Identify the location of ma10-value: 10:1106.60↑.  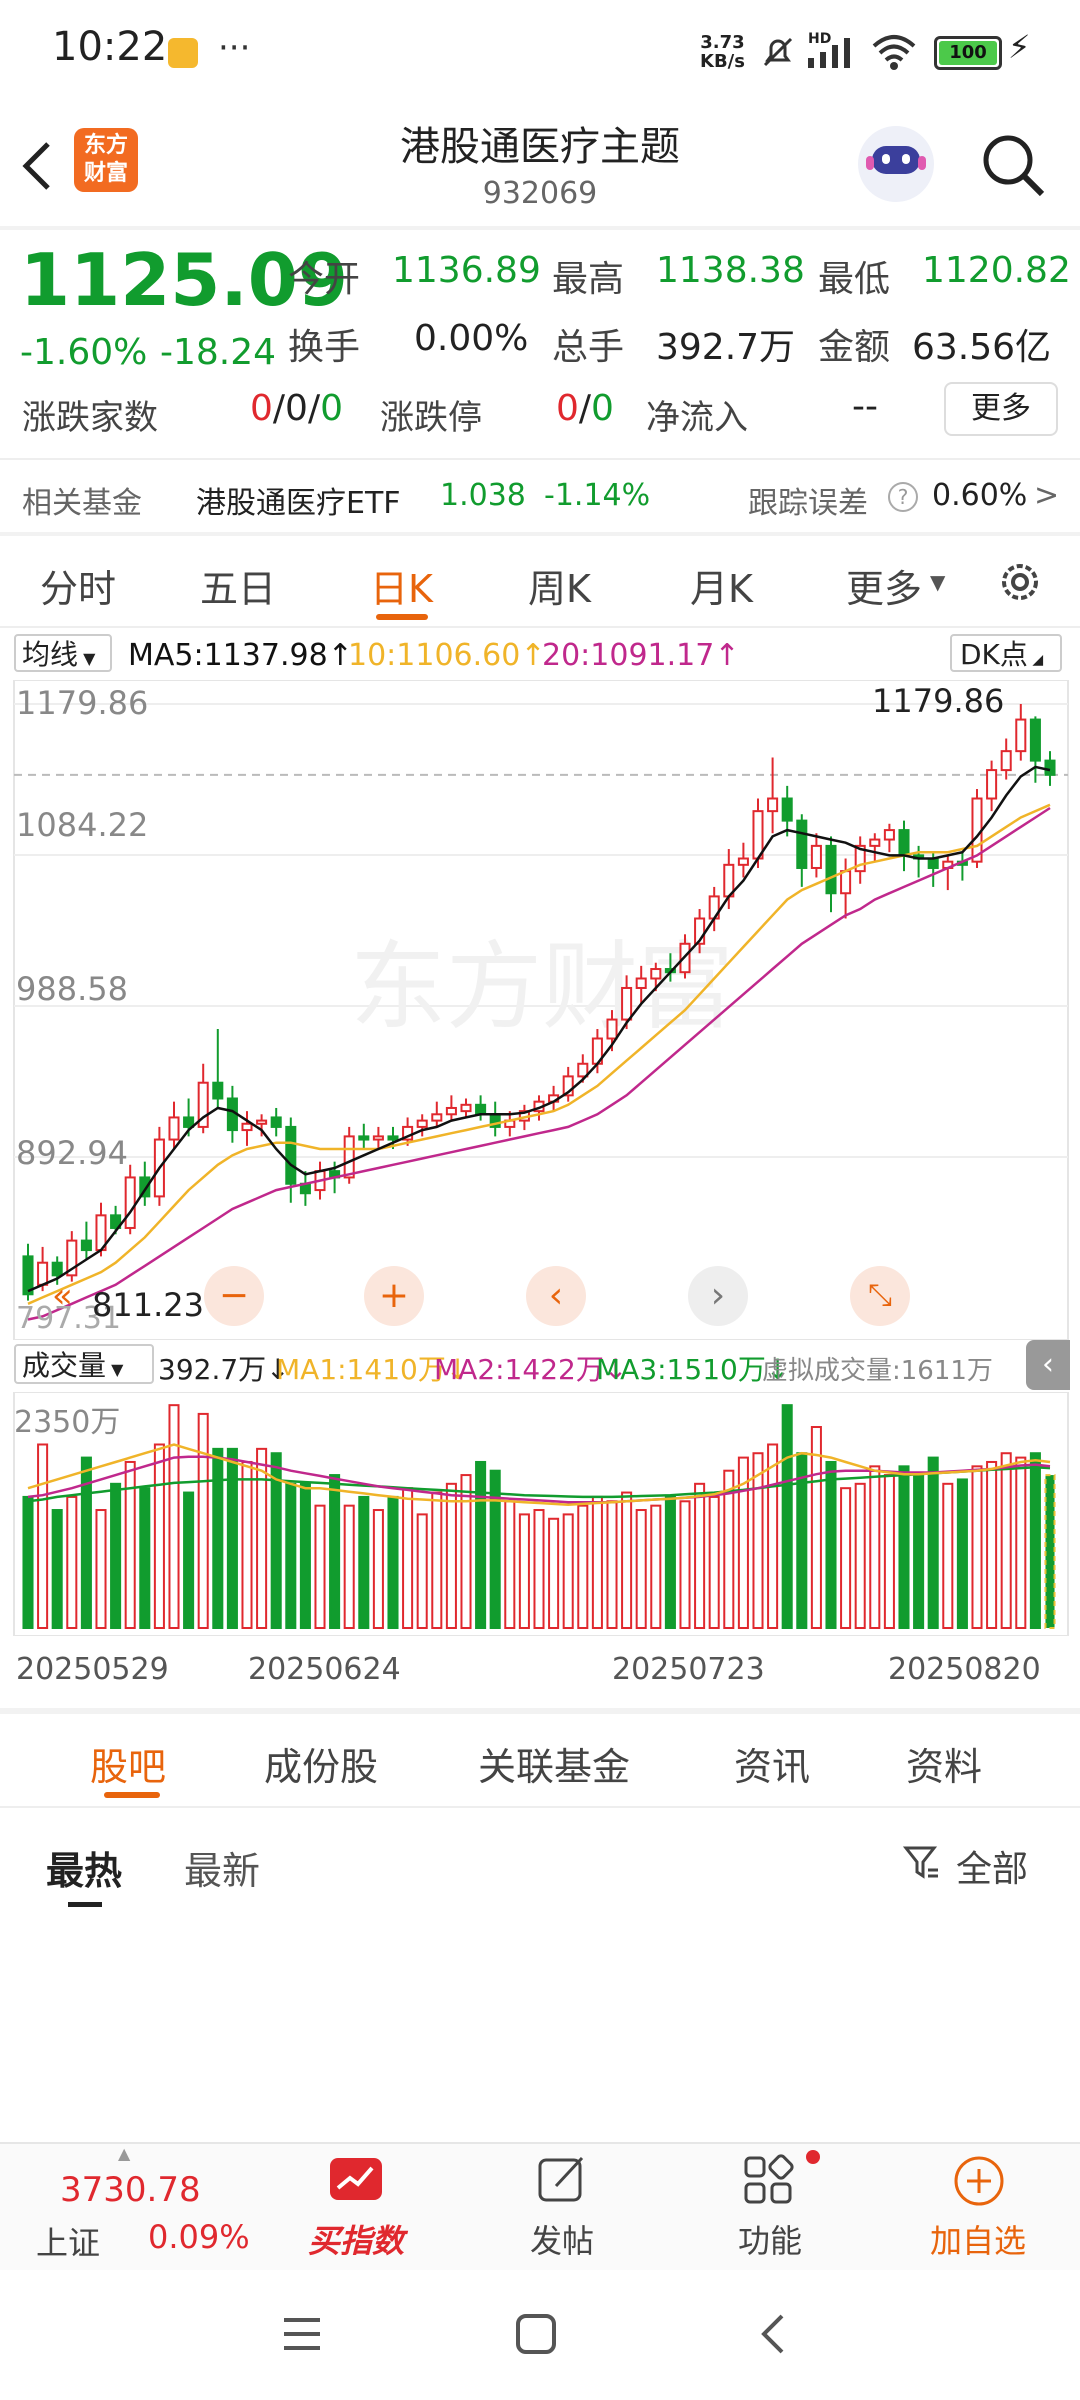
(447, 655).